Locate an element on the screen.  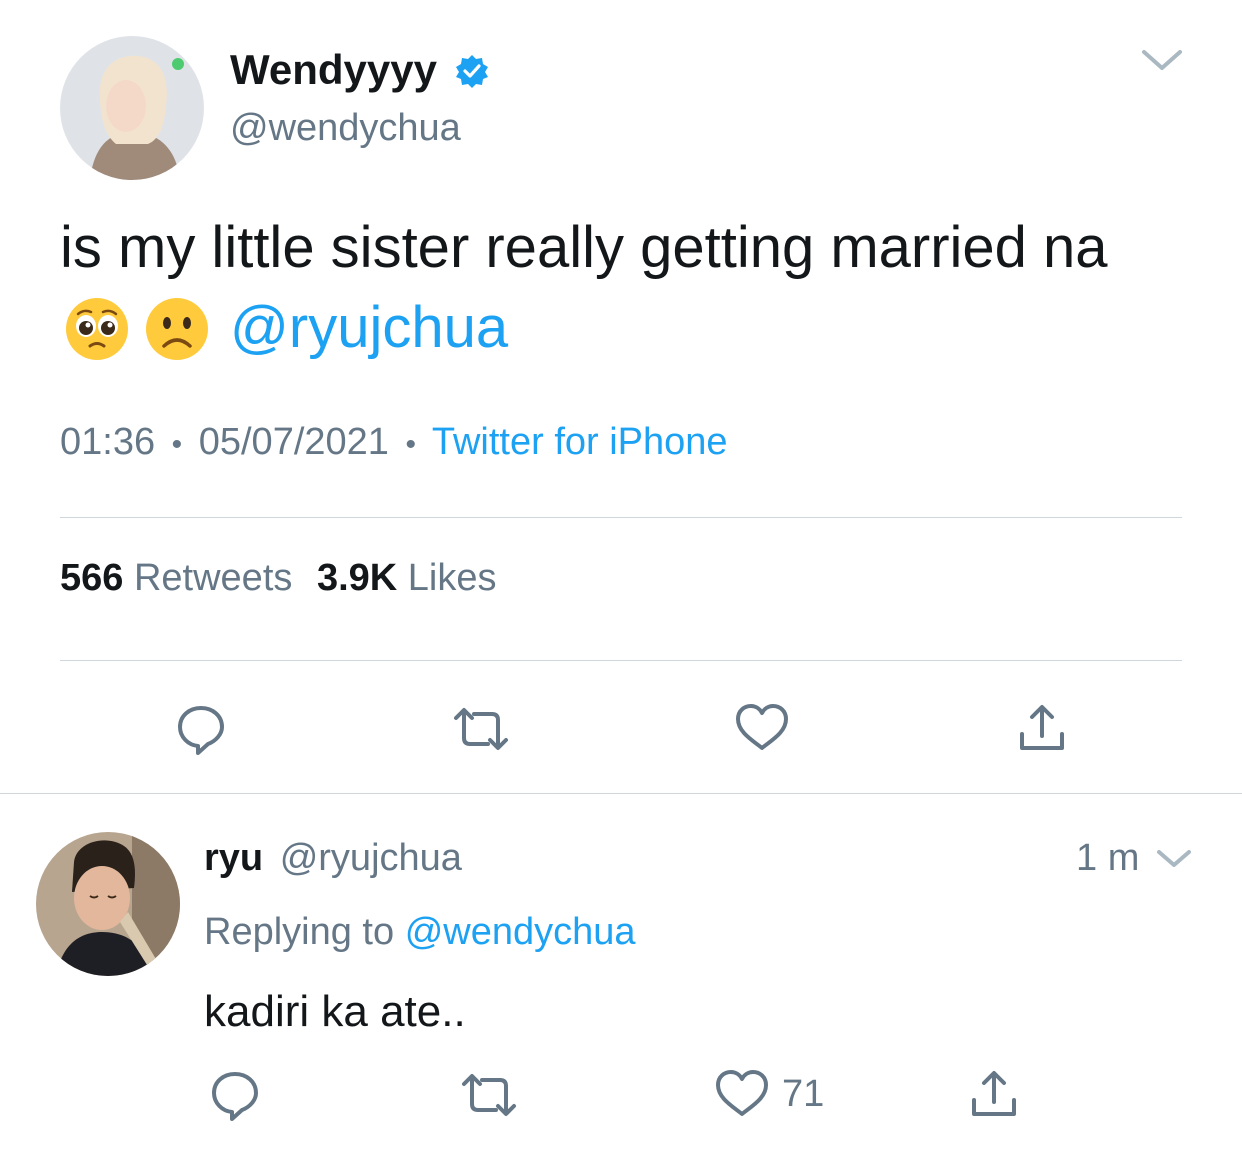
mention-link: @ryujchua is located at coordinates (369, 328).